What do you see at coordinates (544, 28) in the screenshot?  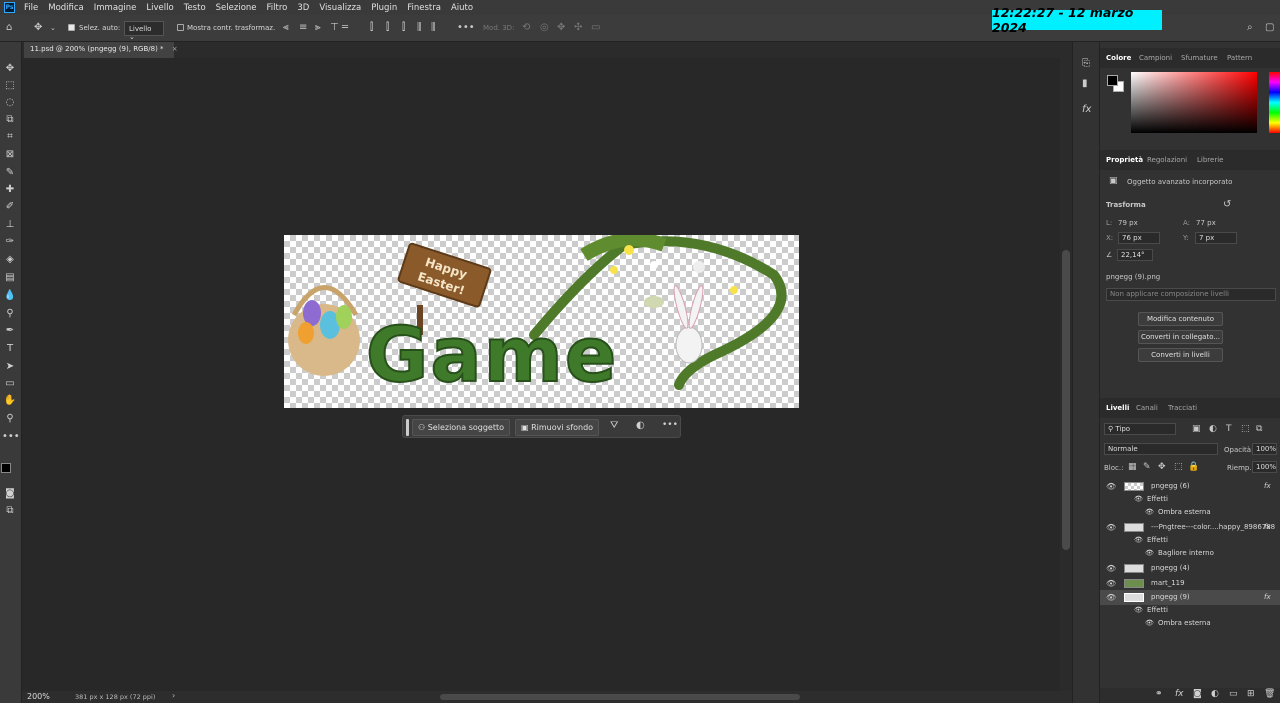 I see `roll-3d-icon: ◎` at bounding box center [544, 28].